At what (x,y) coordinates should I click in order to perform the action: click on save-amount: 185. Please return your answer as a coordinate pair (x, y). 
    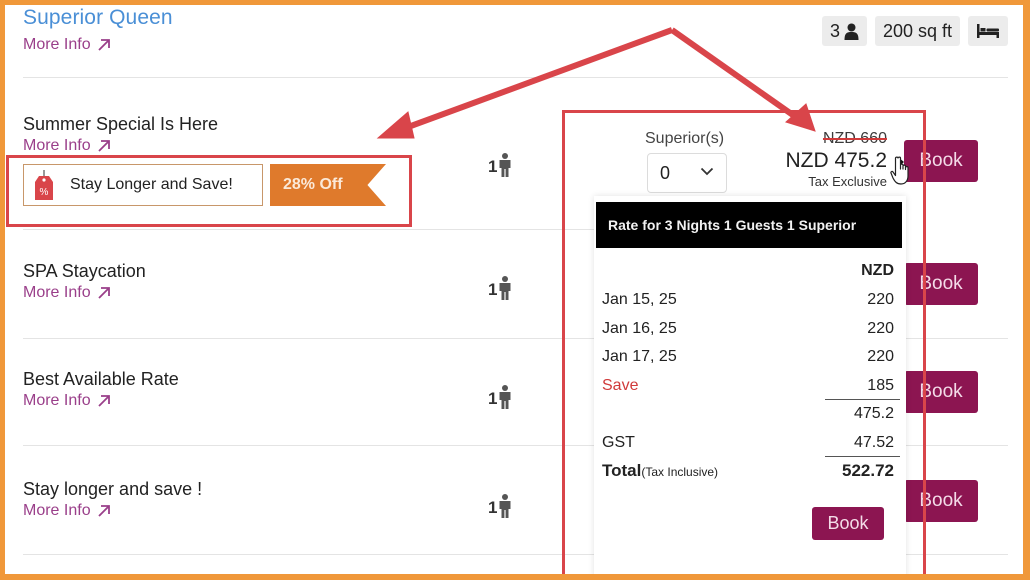
    Looking at the image, I should click on (880, 385).